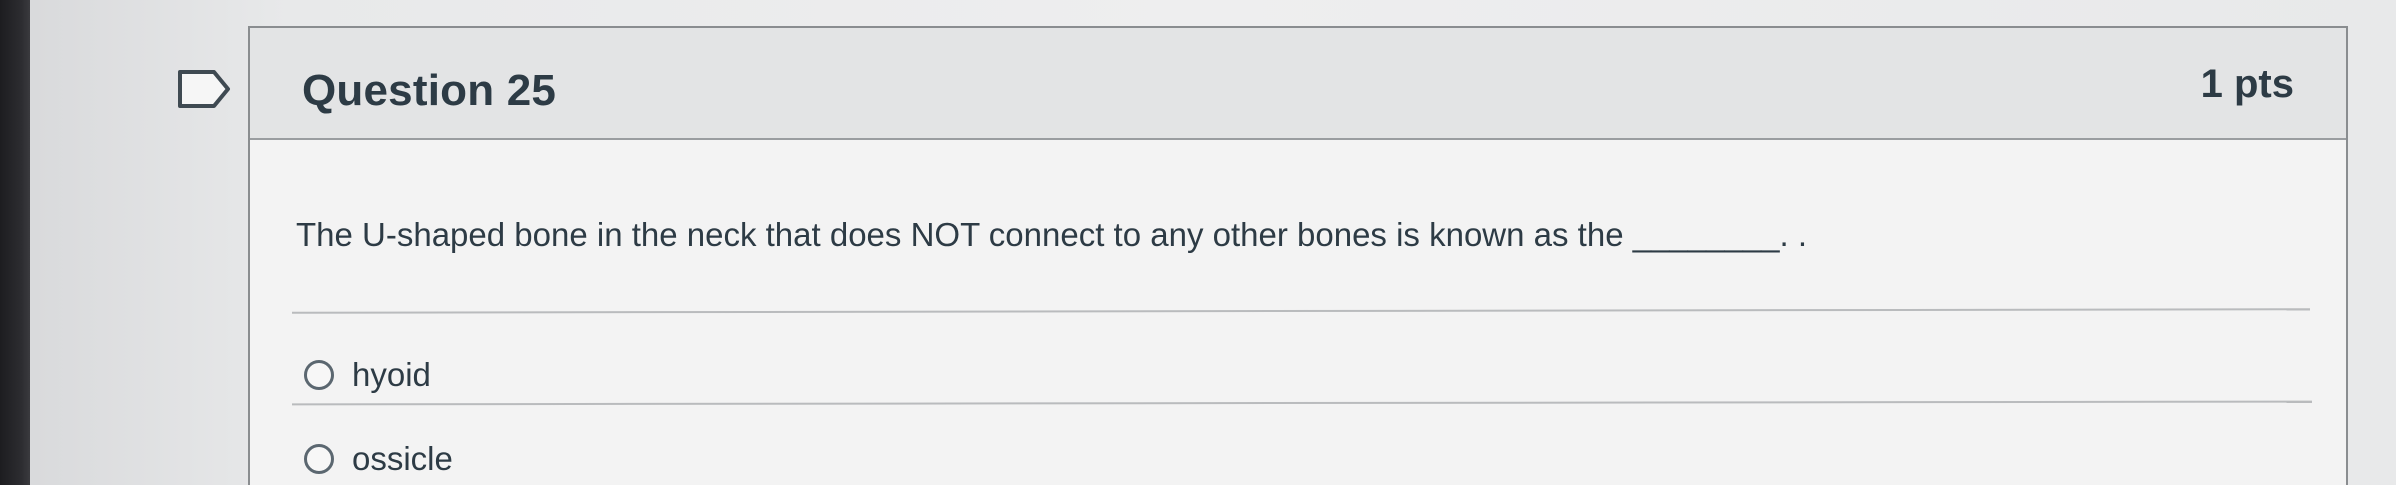 The height and width of the screenshot is (485, 2396). Describe the element at coordinates (15, 242) in the screenshot. I see `screen-bezel` at that location.